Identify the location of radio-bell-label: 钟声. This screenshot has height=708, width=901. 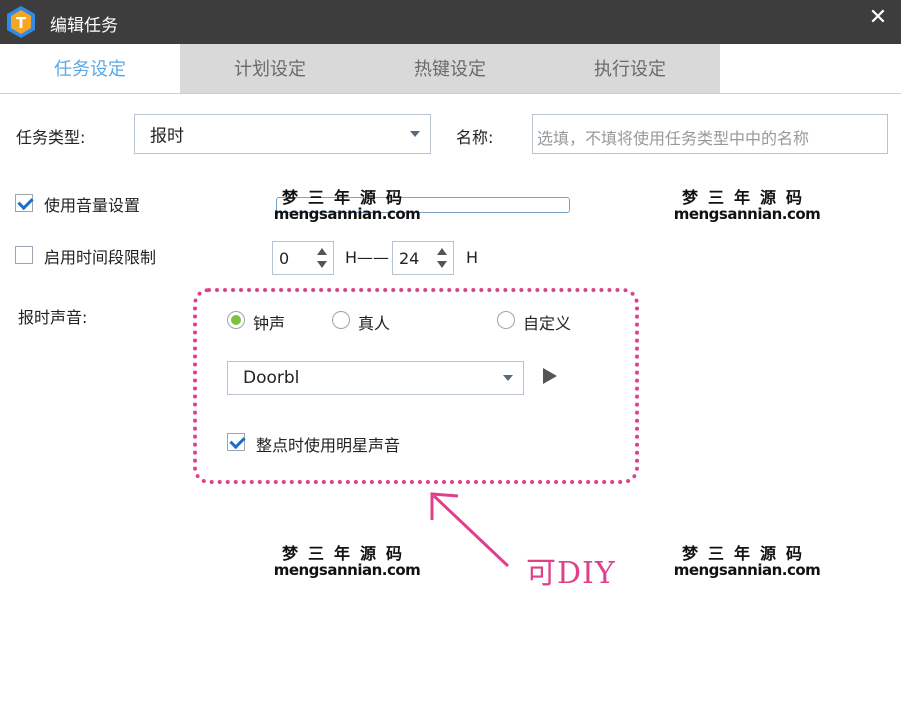
(269, 323).